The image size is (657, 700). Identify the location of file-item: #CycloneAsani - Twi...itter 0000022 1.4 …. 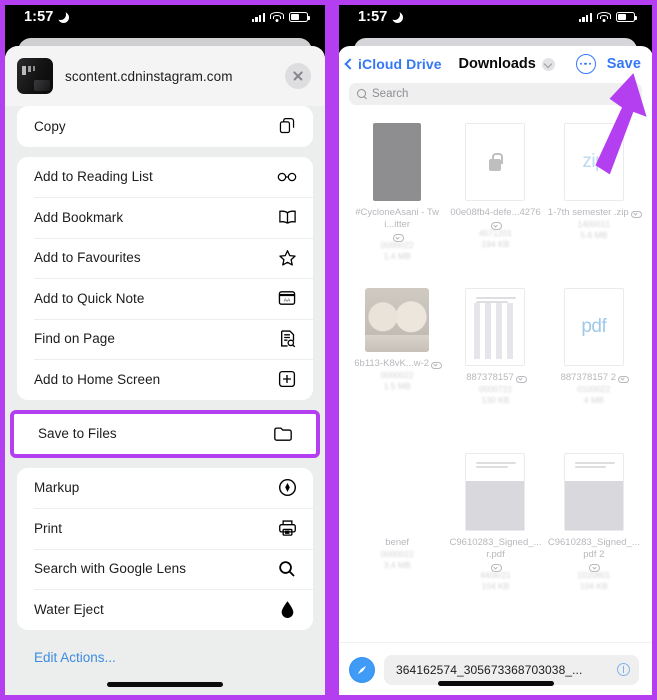
(397, 199).